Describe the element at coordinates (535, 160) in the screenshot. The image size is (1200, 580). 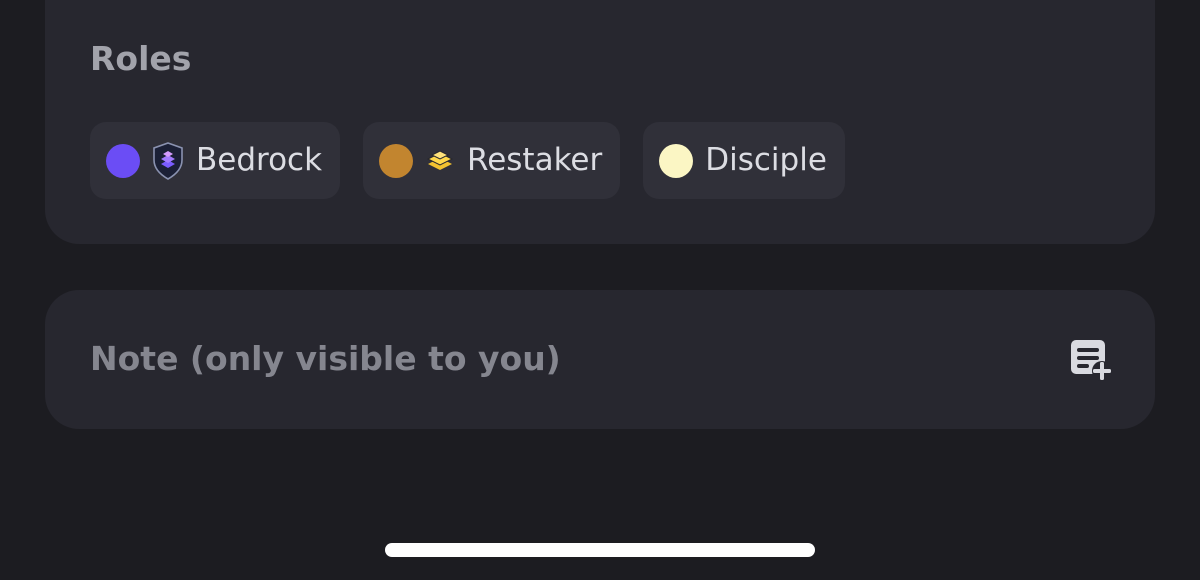
I see `role-label: Restaker` at that location.